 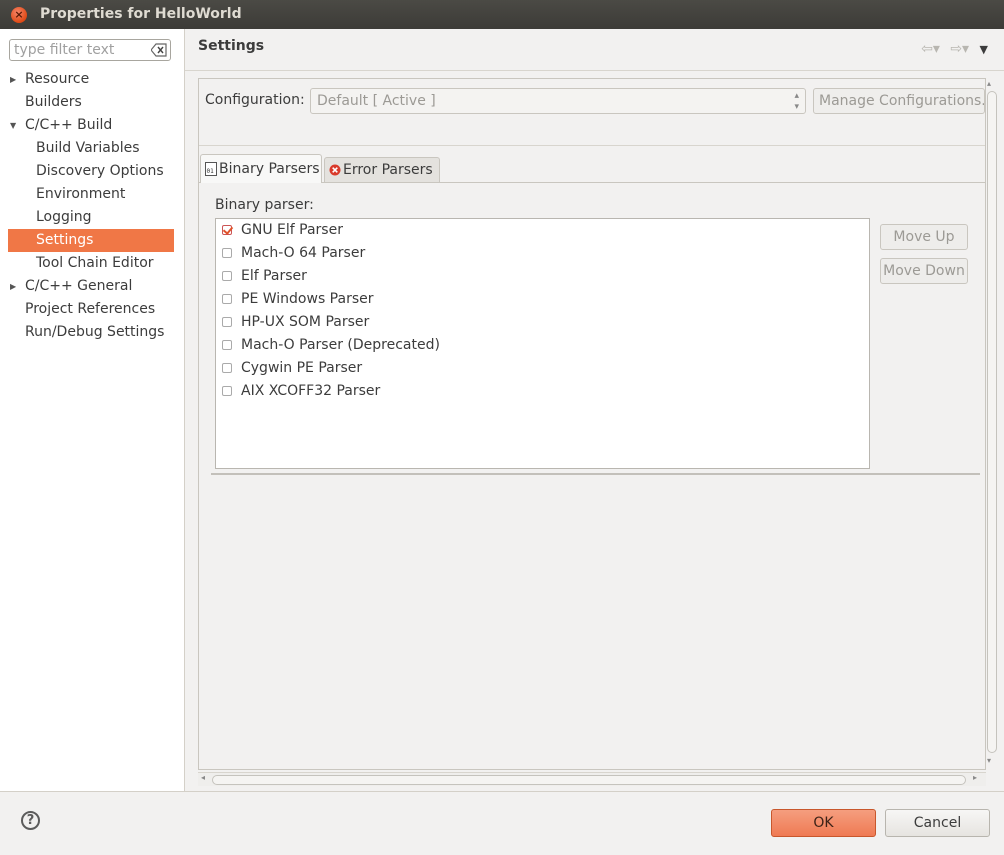 What do you see at coordinates (959, 49) in the screenshot?
I see `forward-arrow-icon: ⇨▾` at bounding box center [959, 49].